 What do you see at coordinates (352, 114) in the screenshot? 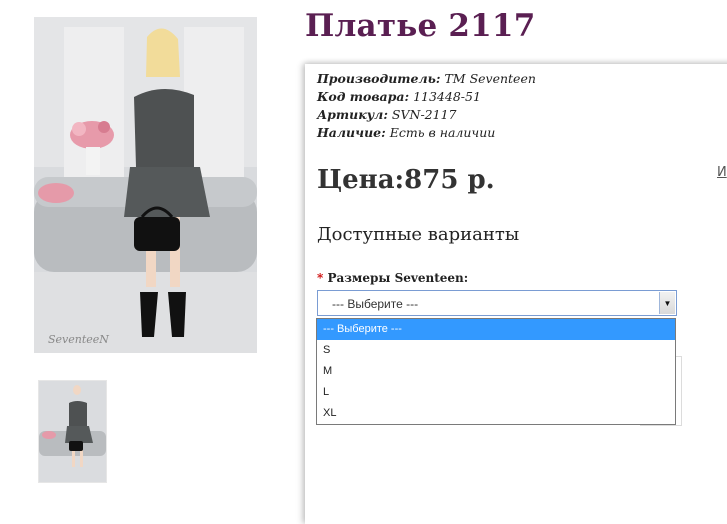
I see `sku-label: Артикул:` at bounding box center [352, 114].